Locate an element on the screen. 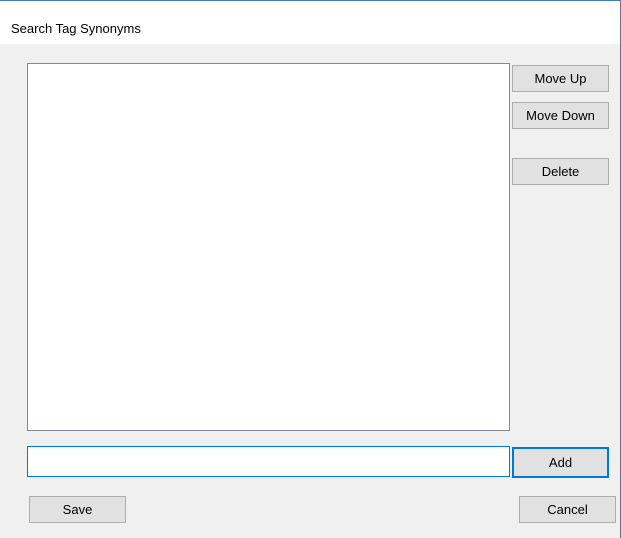  synonym-input is located at coordinates (268, 461).